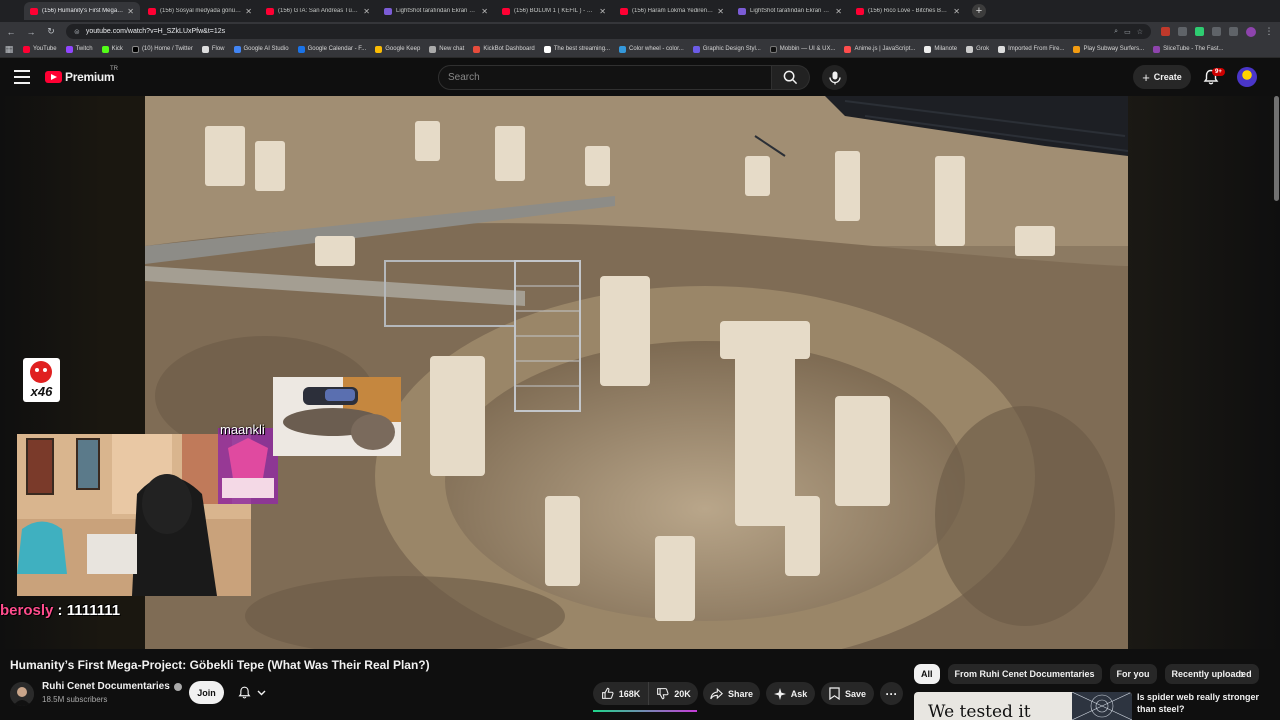  Describe the element at coordinates (31, 32) in the screenshot. I see `forward-icon: →` at that location.